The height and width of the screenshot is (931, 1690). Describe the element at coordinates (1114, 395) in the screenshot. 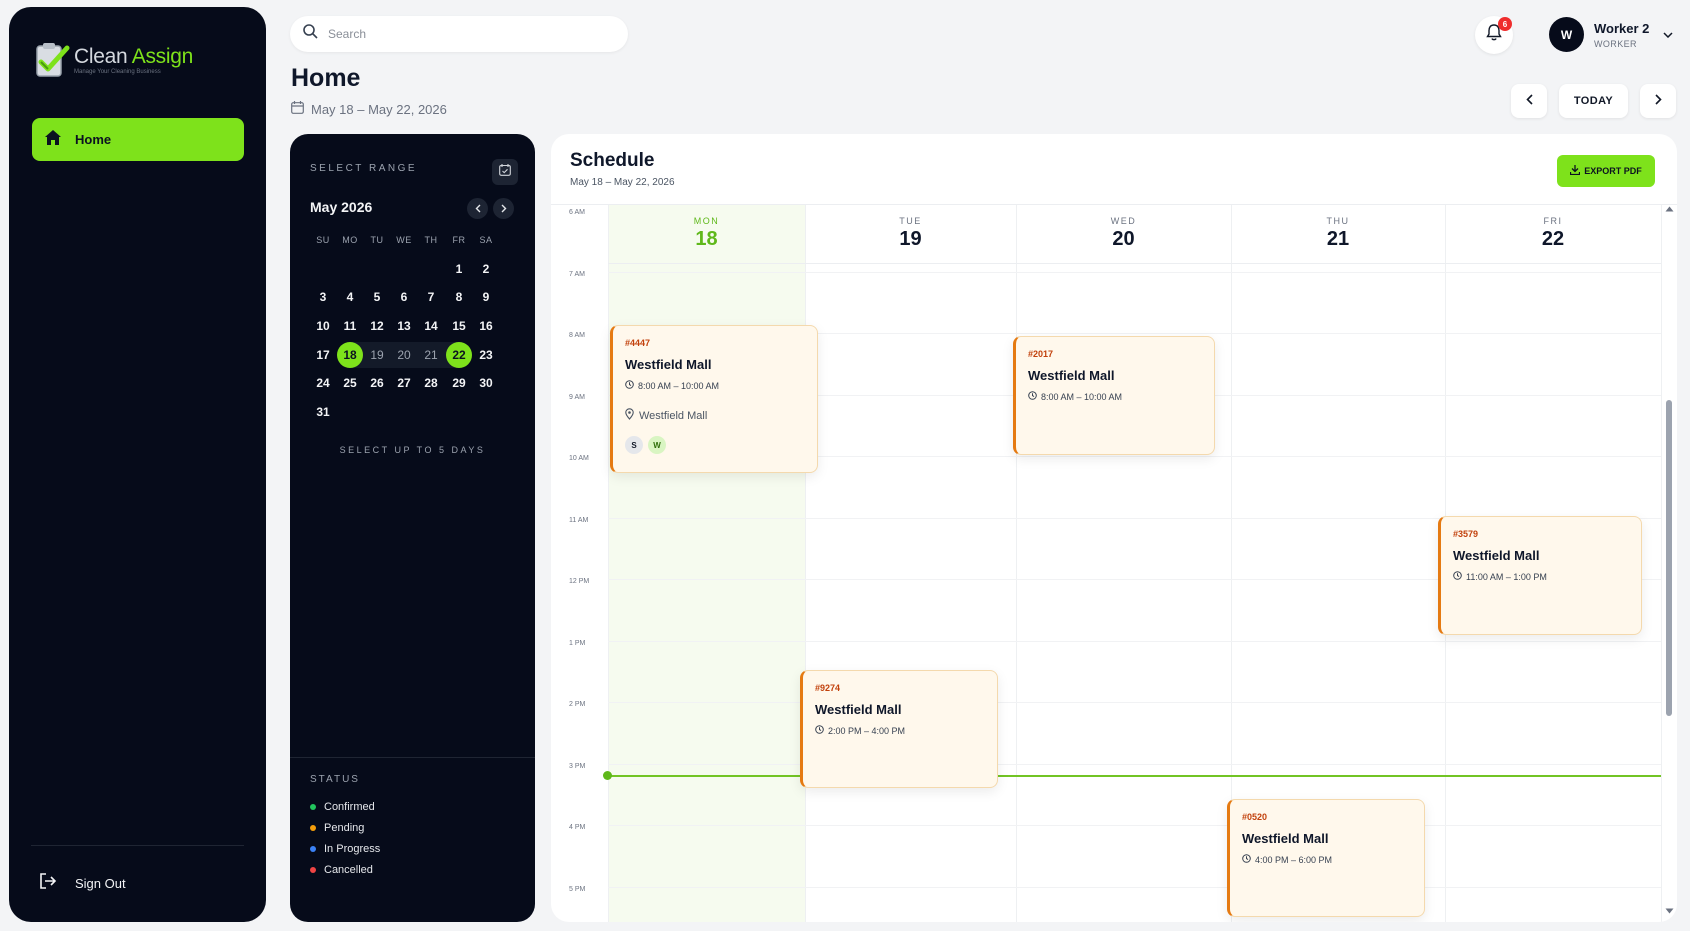

I see `appointment-card: #2017 Westfield Mall 8:00 AM – 10:00 AM` at that location.